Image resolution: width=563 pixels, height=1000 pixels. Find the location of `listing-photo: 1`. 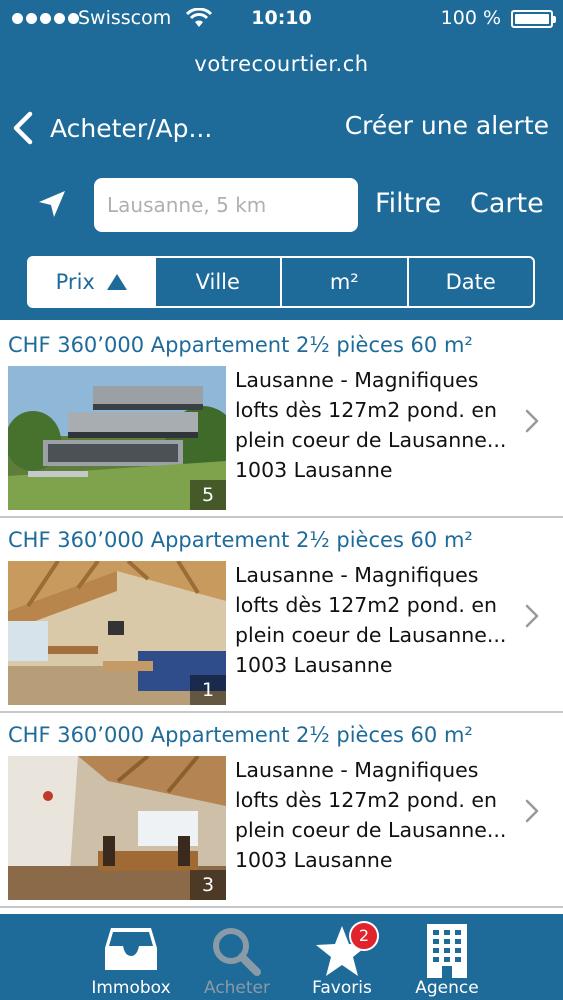

listing-photo: 1 is located at coordinates (117, 633).